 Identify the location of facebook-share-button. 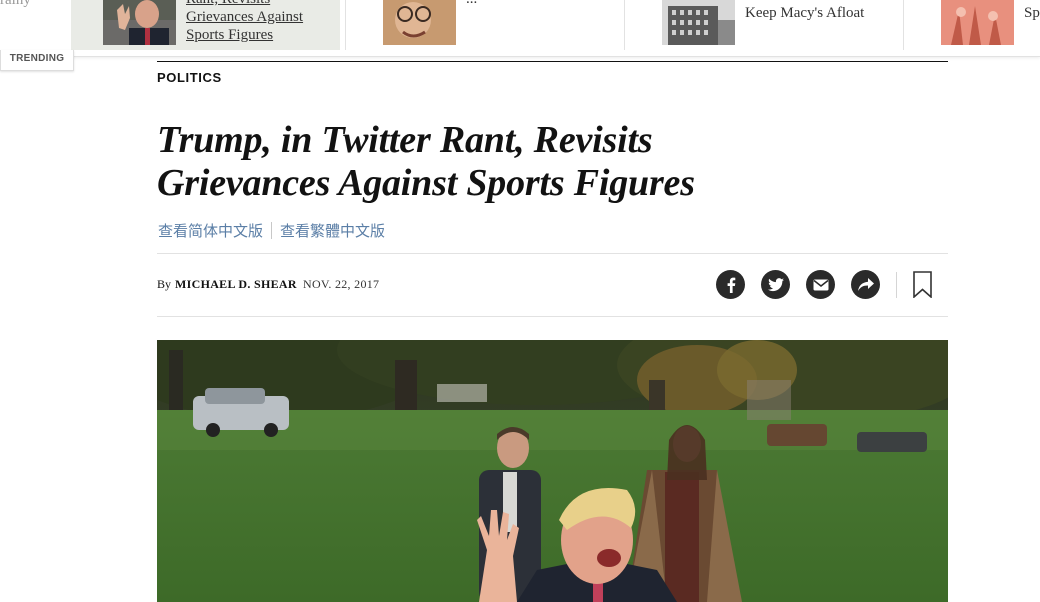
(730, 284).